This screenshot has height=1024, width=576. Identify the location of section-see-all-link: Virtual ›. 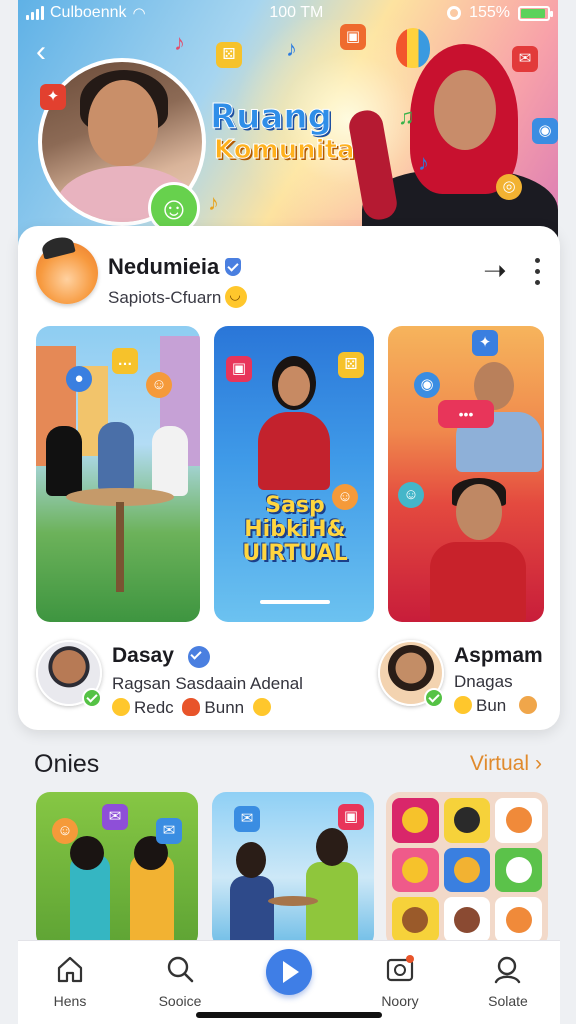
(506, 764).